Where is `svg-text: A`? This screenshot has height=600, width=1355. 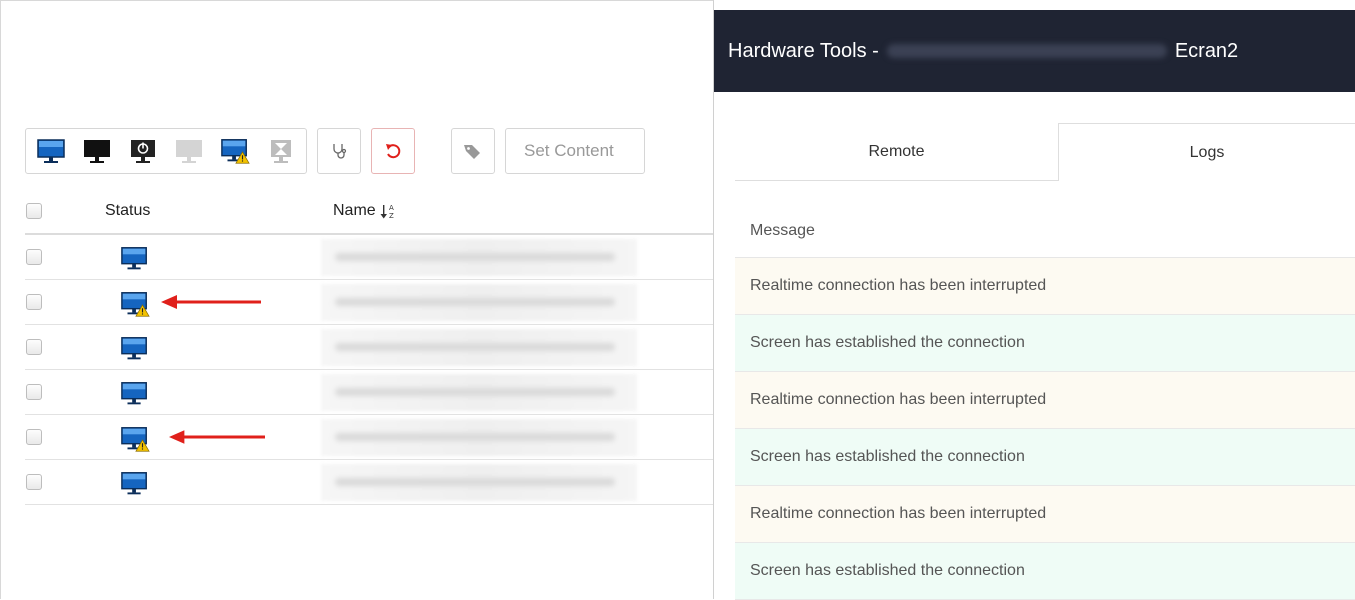
svg-text: A is located at coordinates (391, 208).